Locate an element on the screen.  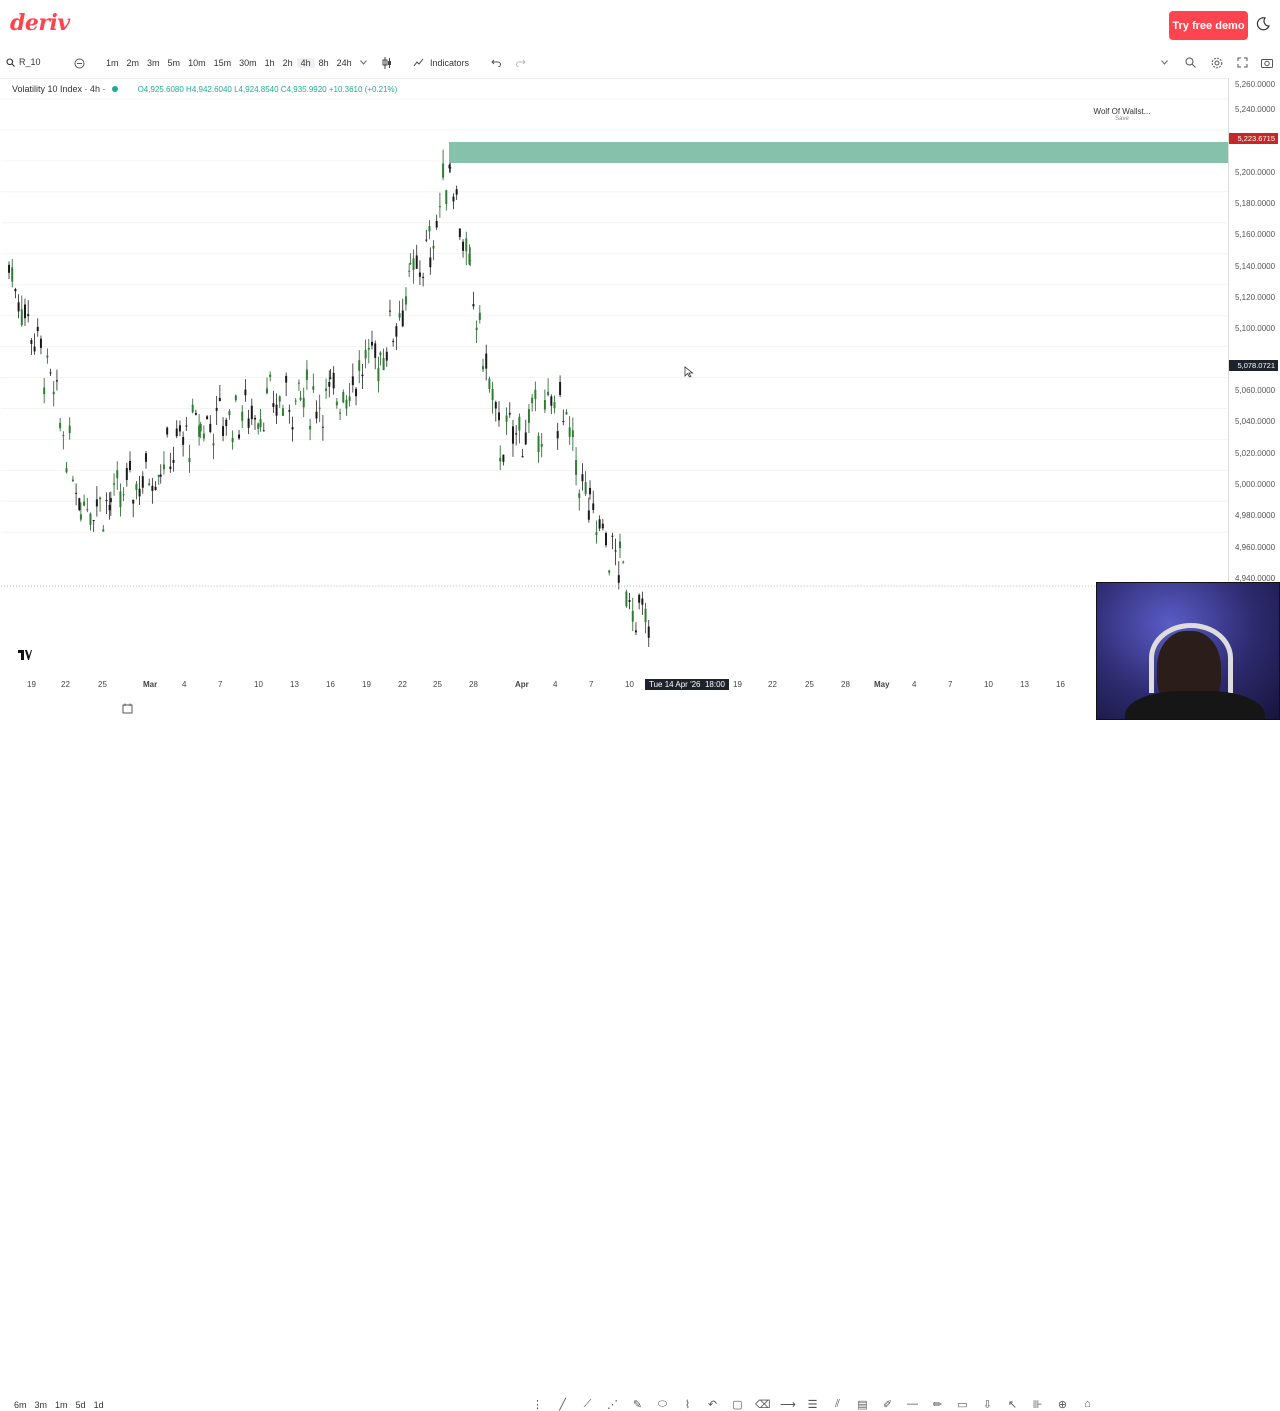
redo-icon is located at coordinates (521, 63).